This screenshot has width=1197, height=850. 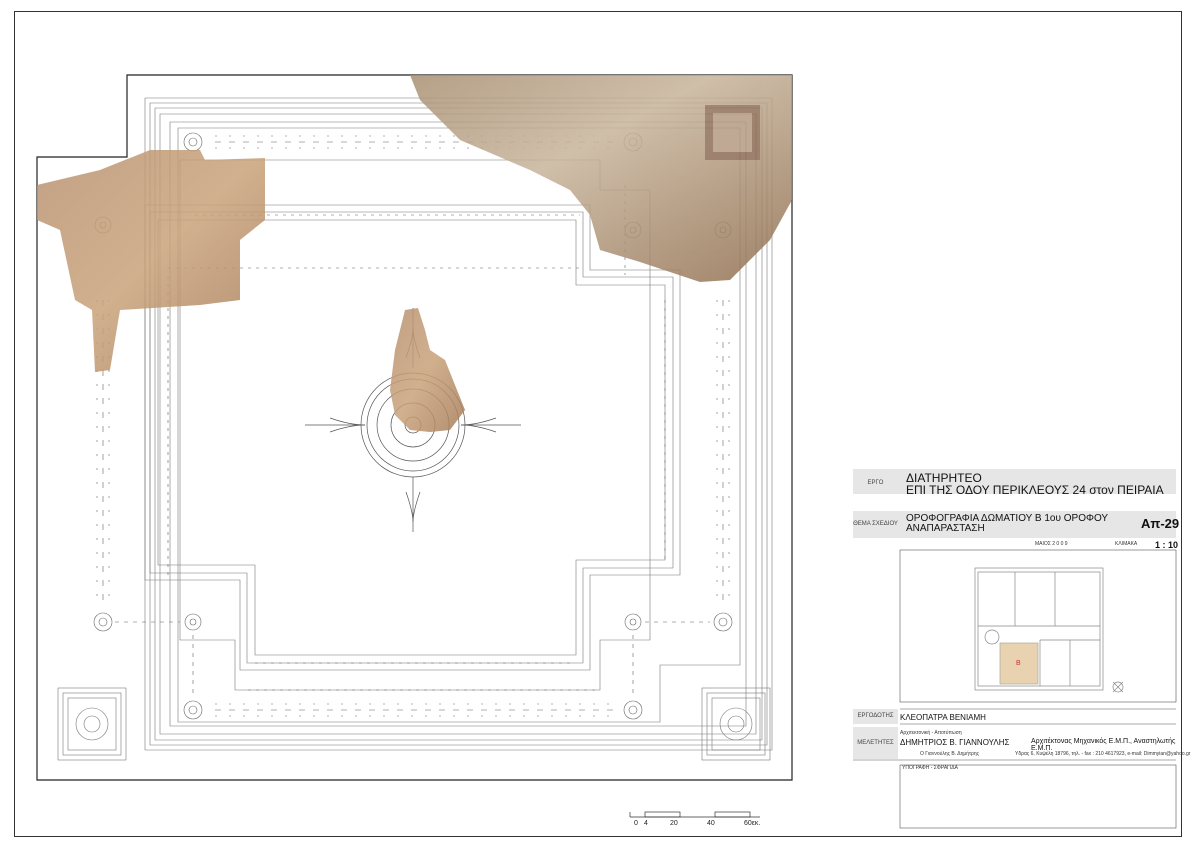 What do you see at coordinates (943, 717) in the screenshot?
I see `client-name: ΚΛΕΟΠΑΤΡΑ ΒΕΝΙΑΜΗ` at bounding box center [943, 717].